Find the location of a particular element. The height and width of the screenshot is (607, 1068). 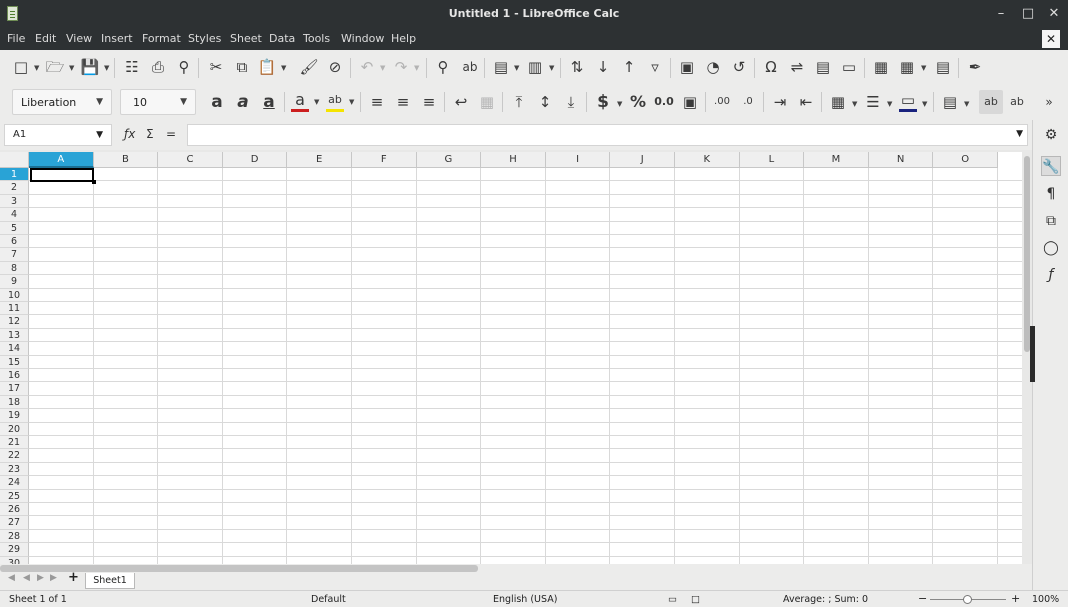

comment-icon: ▤ is located at coordinates (823, 67).